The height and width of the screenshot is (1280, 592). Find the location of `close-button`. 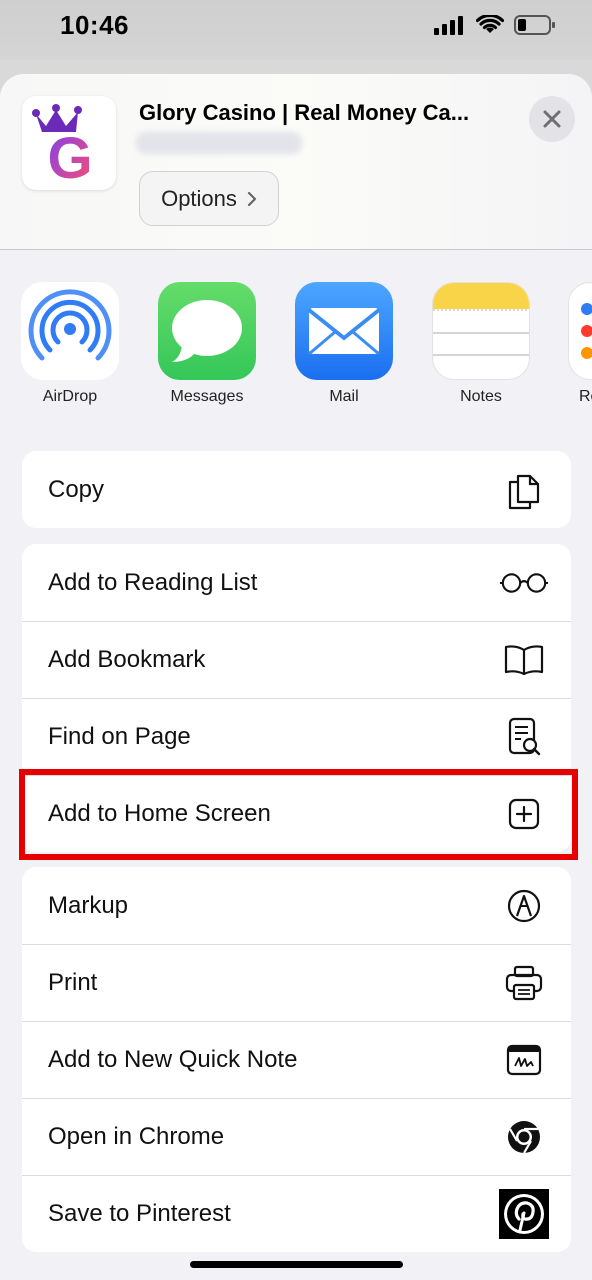

close-button is located at coordinates (552, 119).